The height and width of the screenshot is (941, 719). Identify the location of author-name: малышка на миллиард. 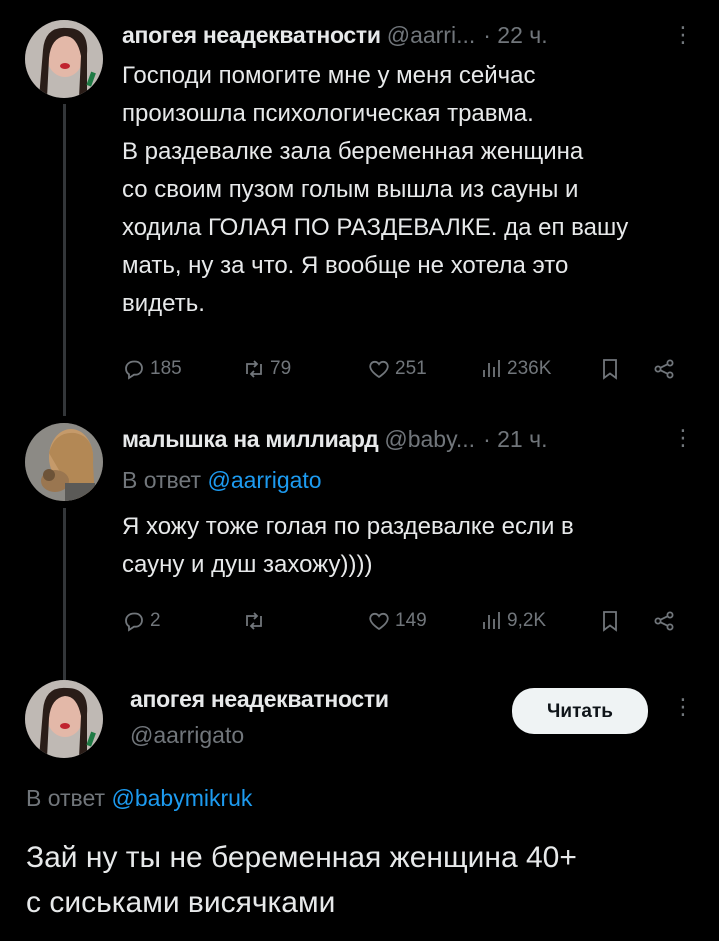
(250, 439).